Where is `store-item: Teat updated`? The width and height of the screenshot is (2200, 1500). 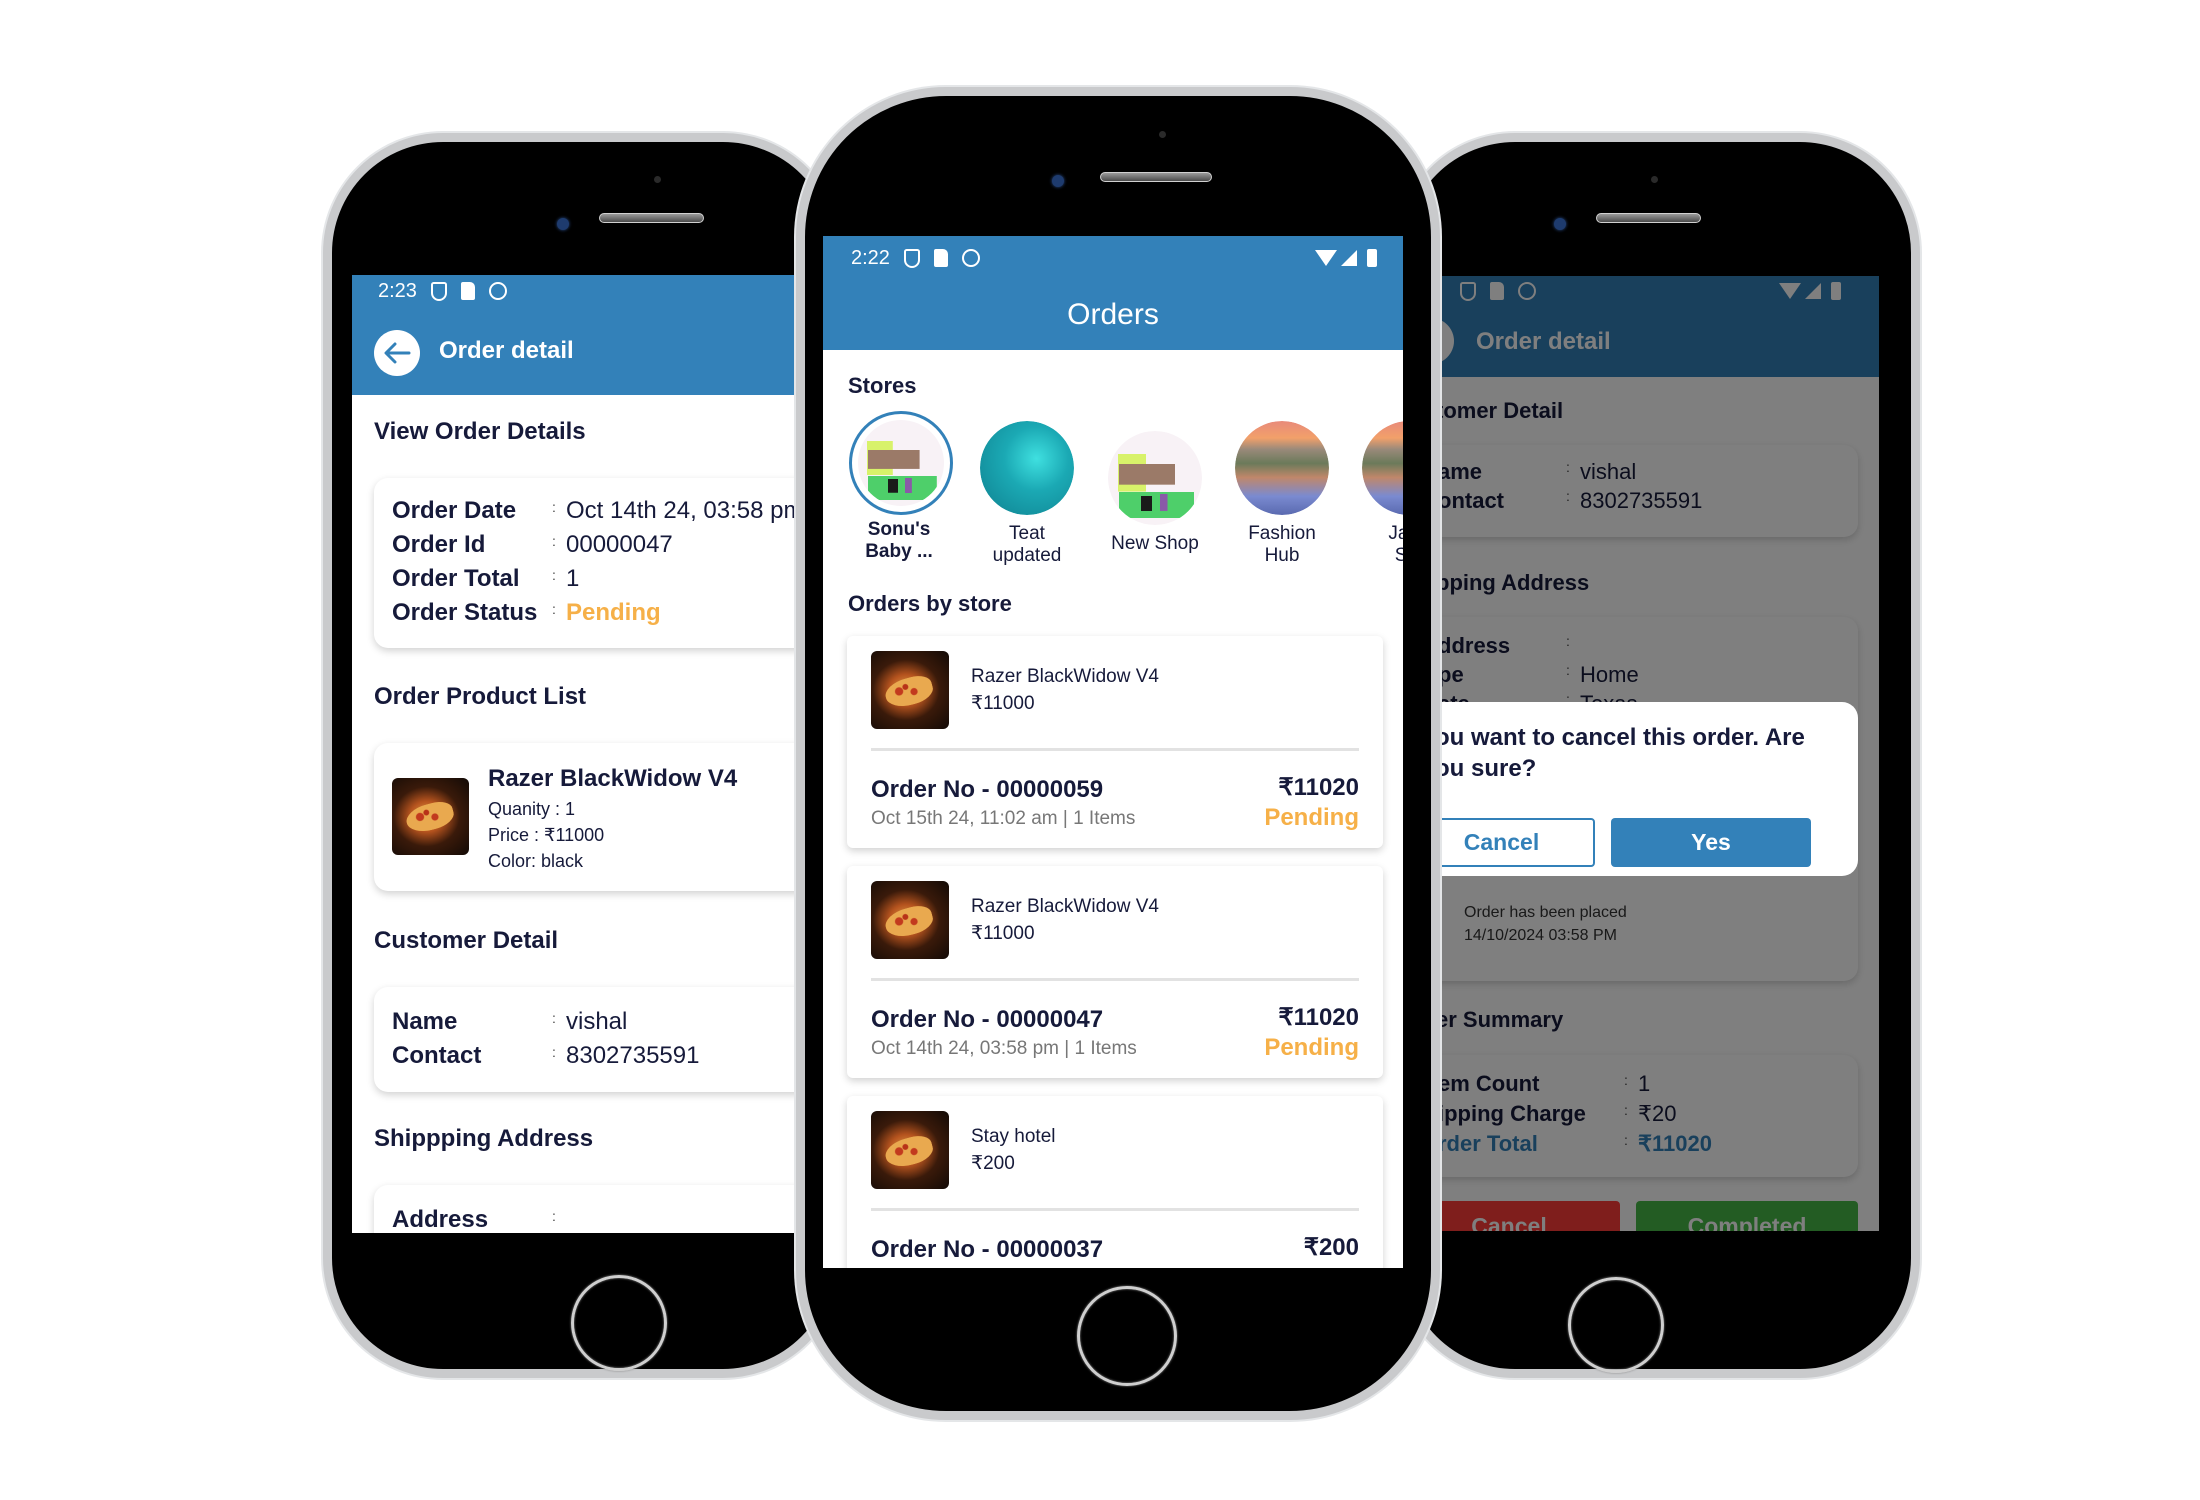
store-item: Teat updated is located at coordinates (1027, 494).